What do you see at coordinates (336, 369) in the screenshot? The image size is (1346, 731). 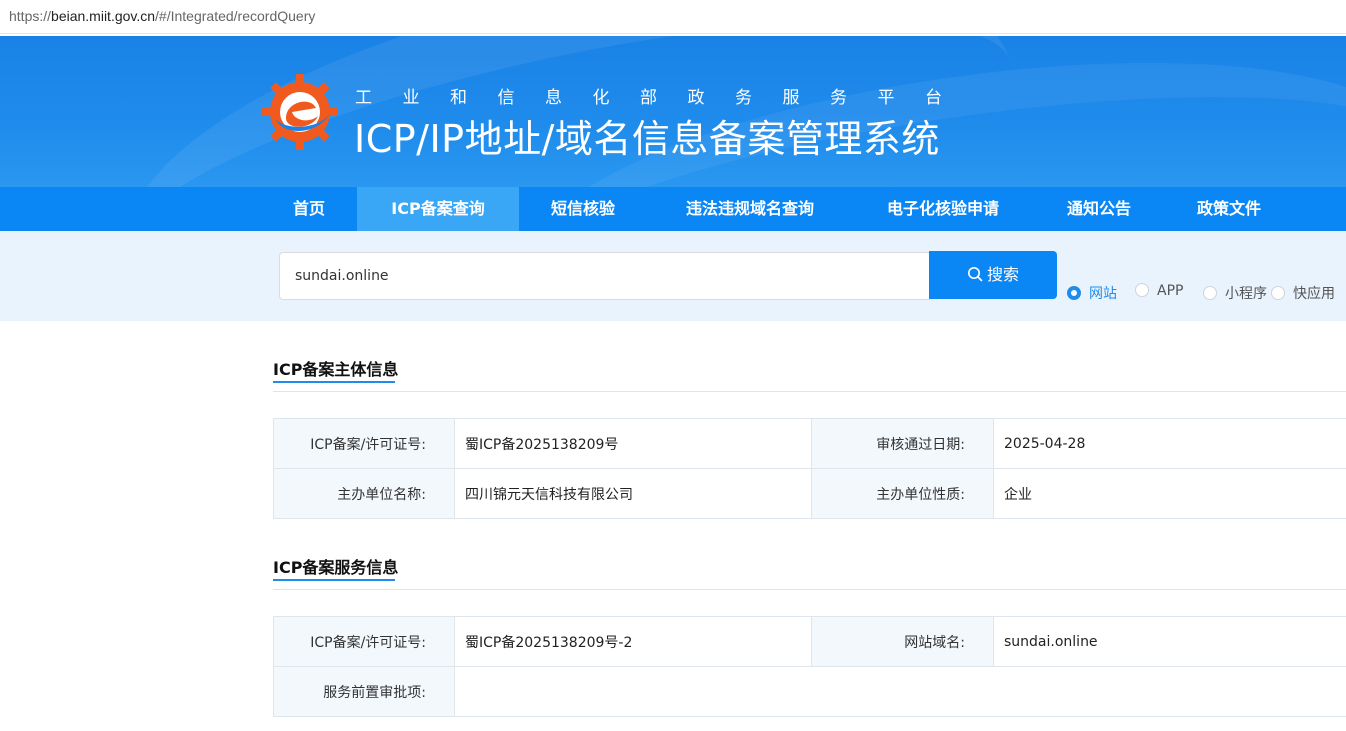 I see `section-title-subject: ICP备案主体信息` at bounding box center [336, 369].